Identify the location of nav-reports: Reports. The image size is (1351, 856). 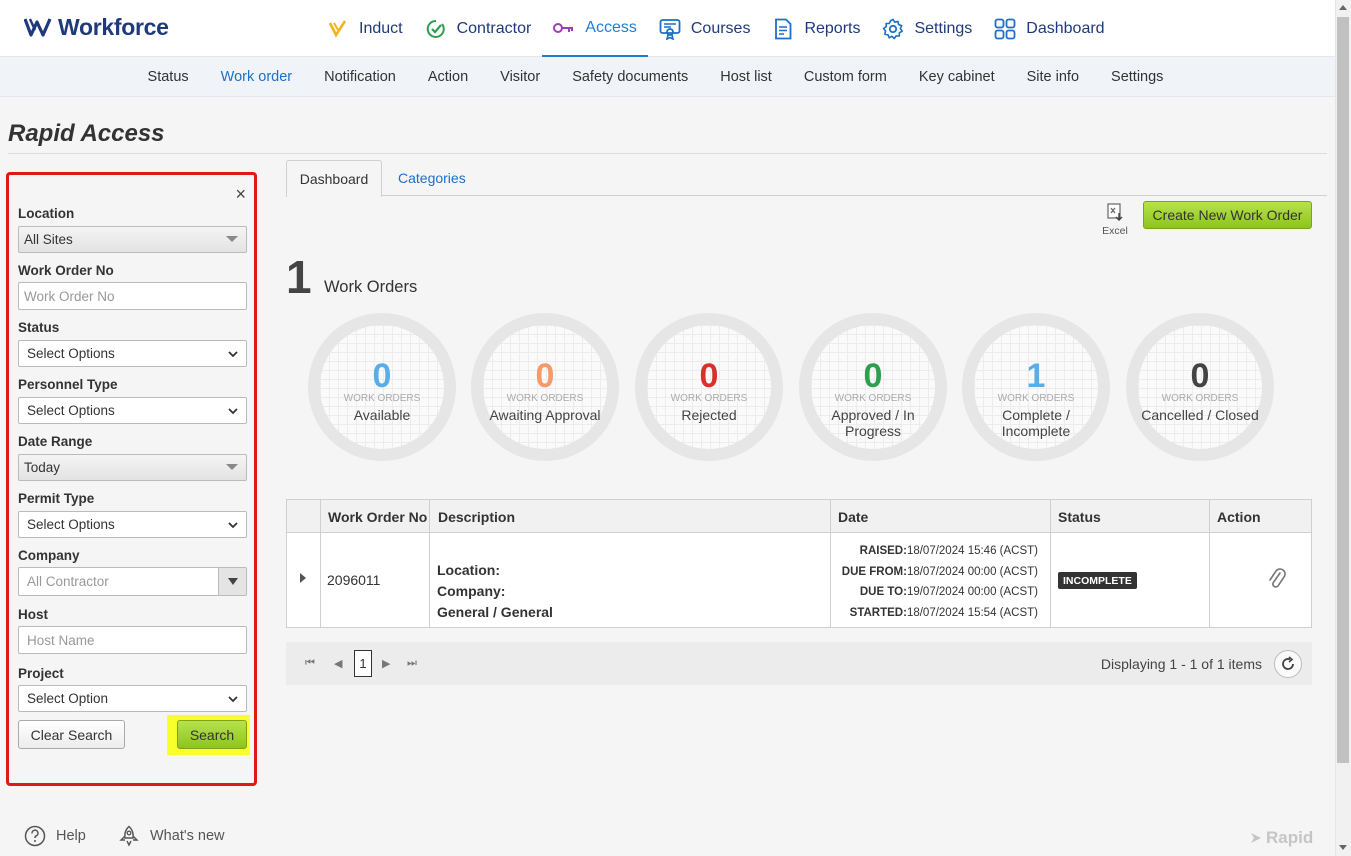
(816, 28).